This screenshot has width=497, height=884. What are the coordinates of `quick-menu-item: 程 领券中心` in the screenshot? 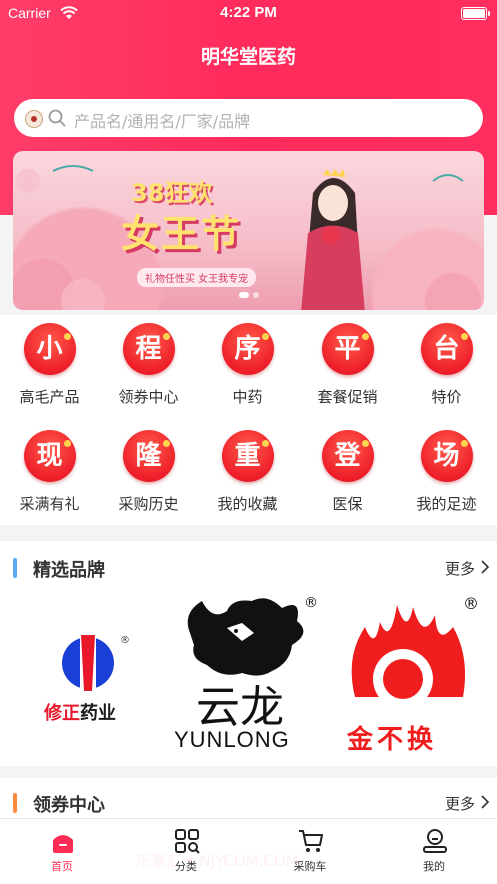 It's located at (148, 361).